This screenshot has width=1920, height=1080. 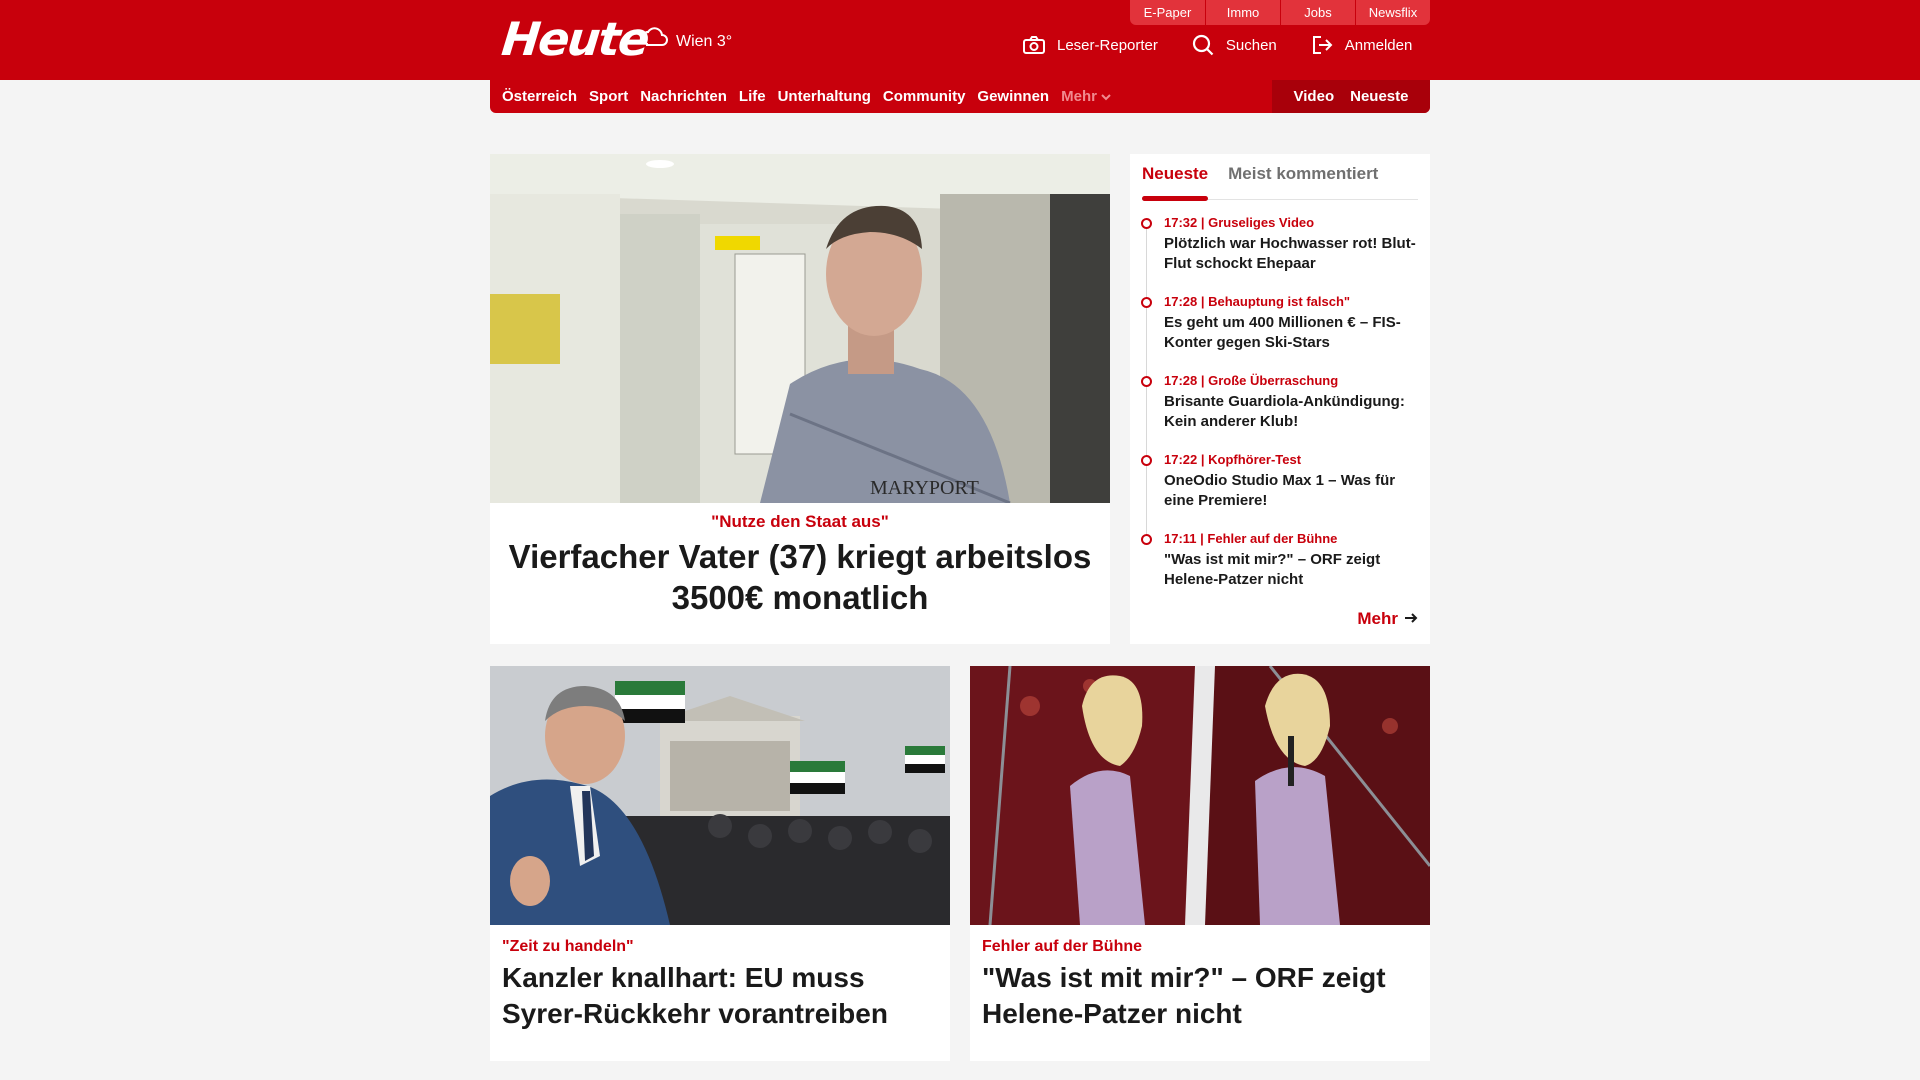 I want to click on search-button: Suchen, so click(x=1234, y=45).